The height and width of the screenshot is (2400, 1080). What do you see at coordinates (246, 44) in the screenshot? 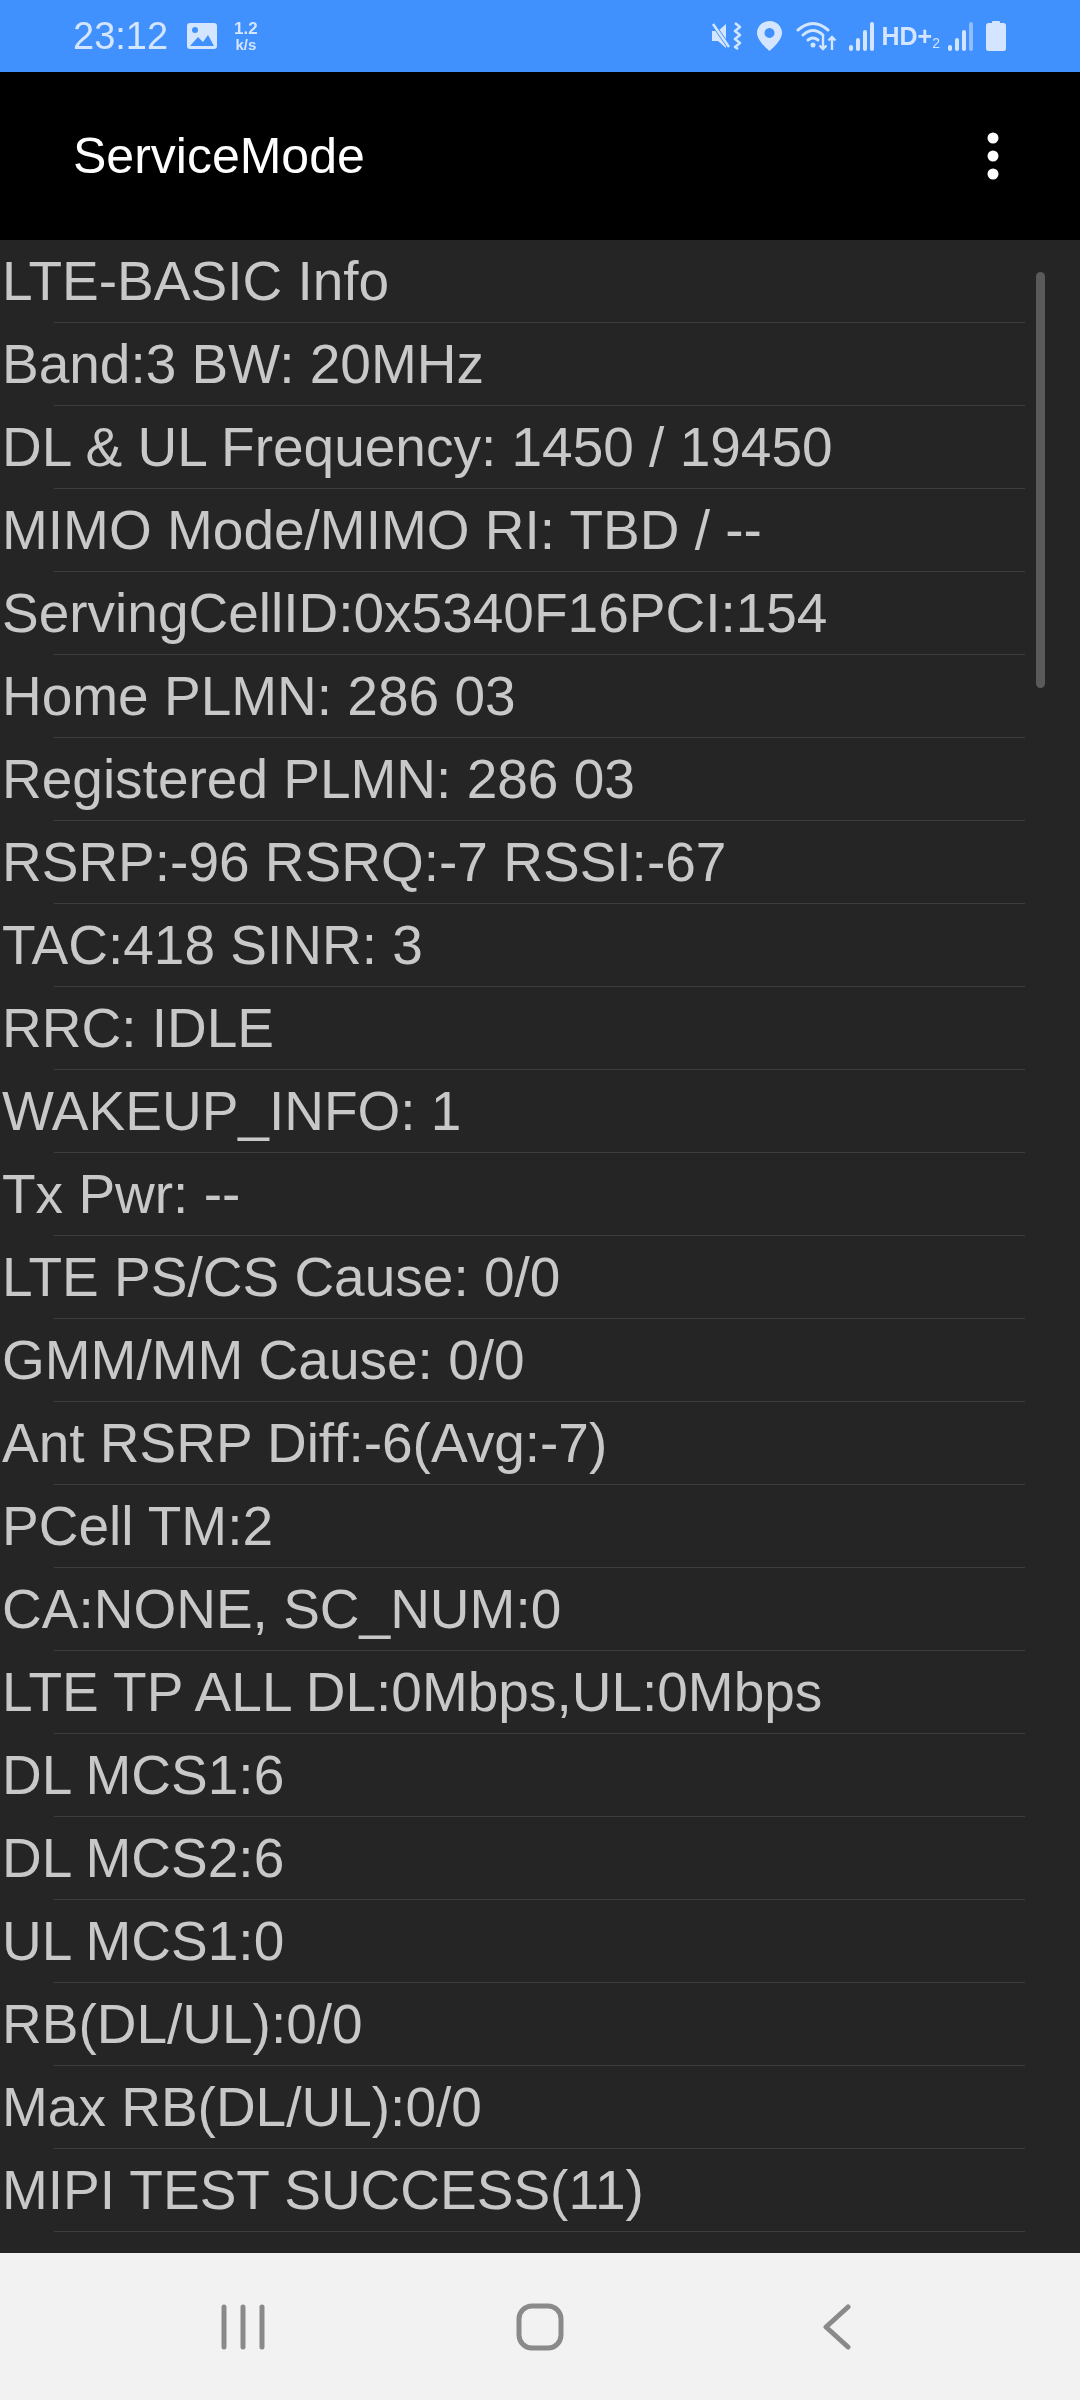
I see `speed-unit: k/s` at bounding box center [246, 44].